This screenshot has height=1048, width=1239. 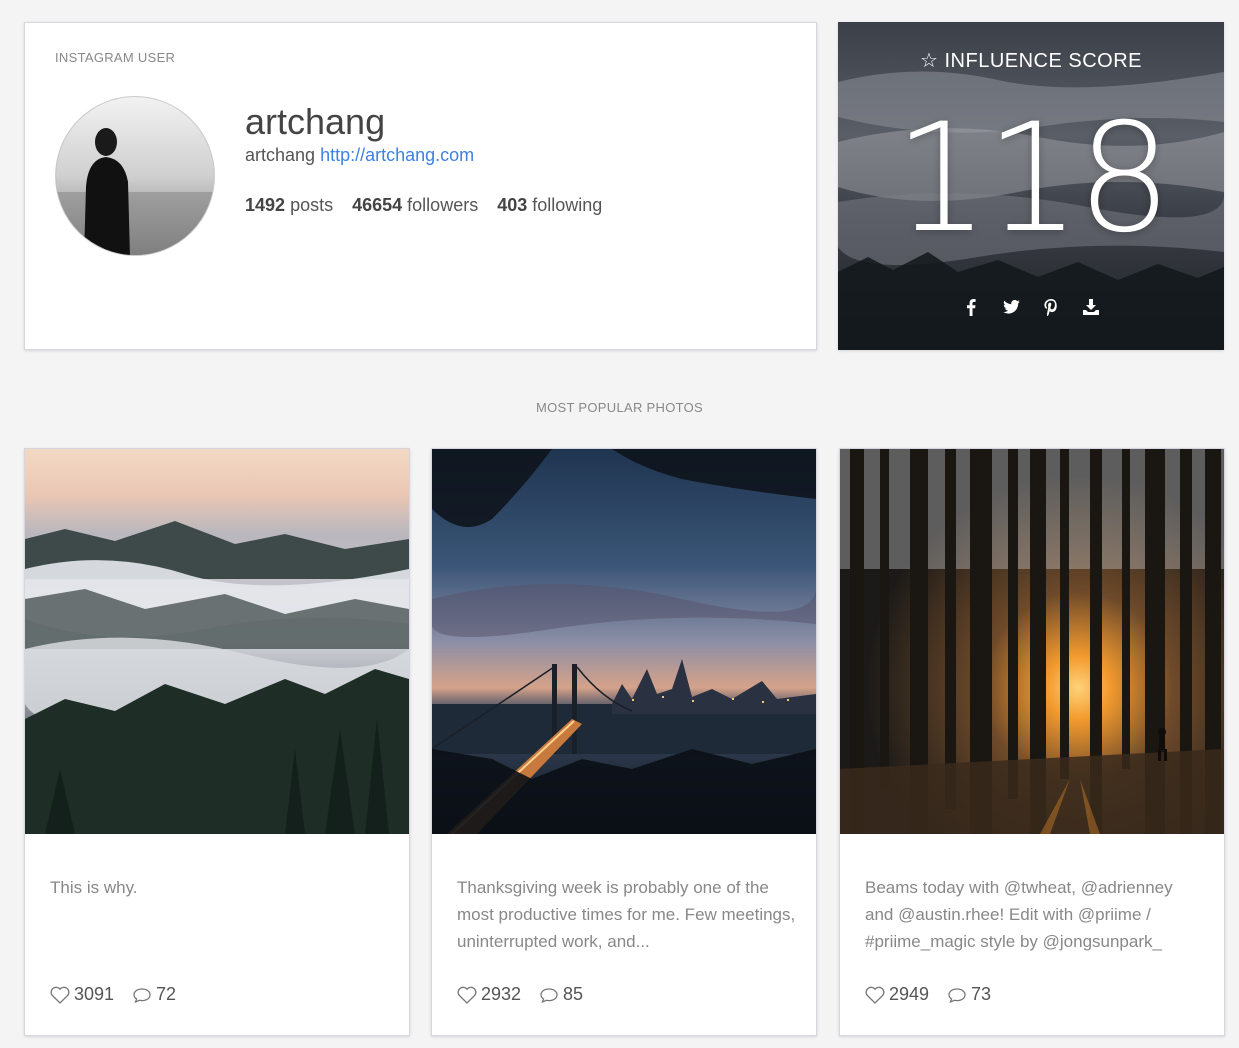 I want to click on bio-line: artchang http://artchang.com, so click(x=359, y=155).